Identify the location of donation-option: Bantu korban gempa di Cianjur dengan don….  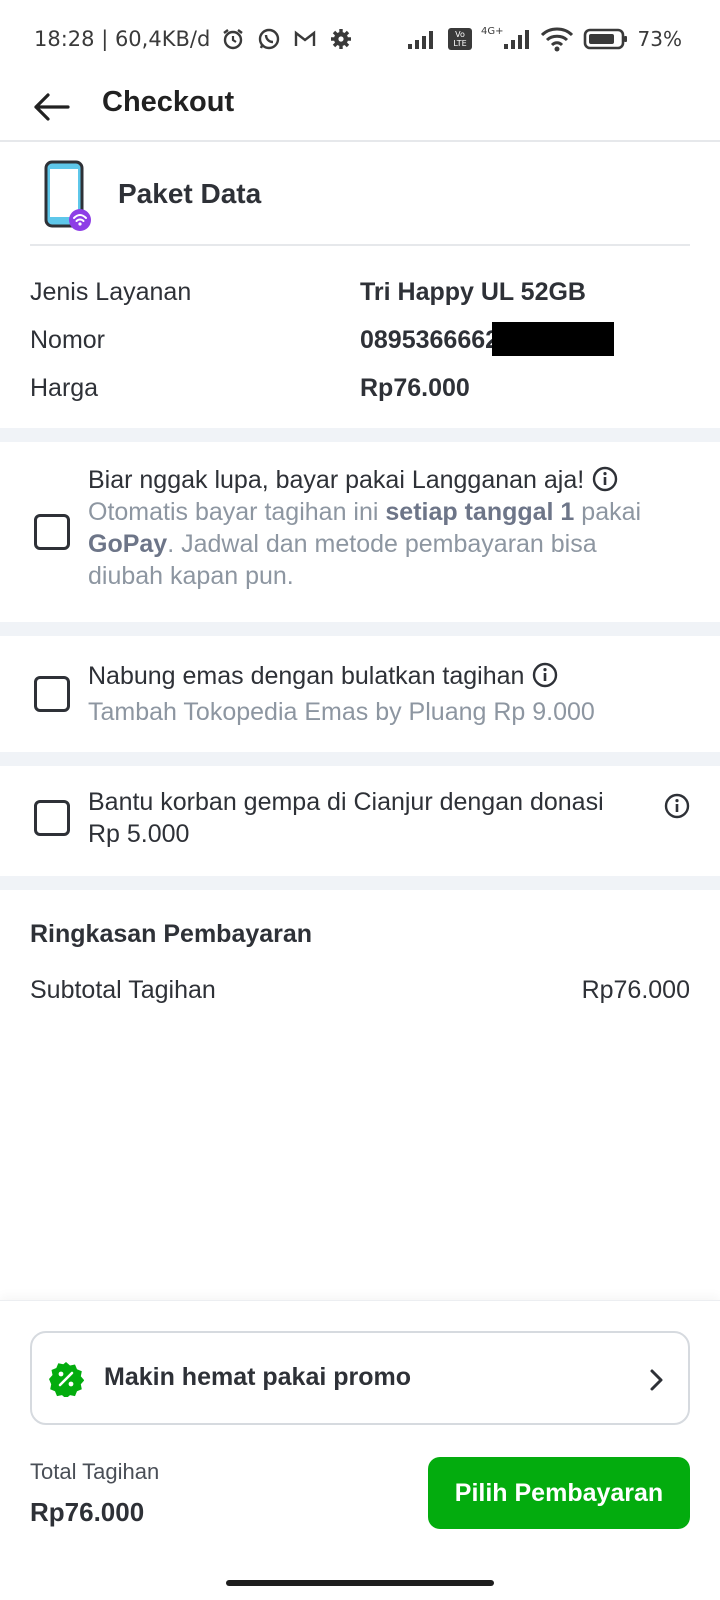
(360, 821).